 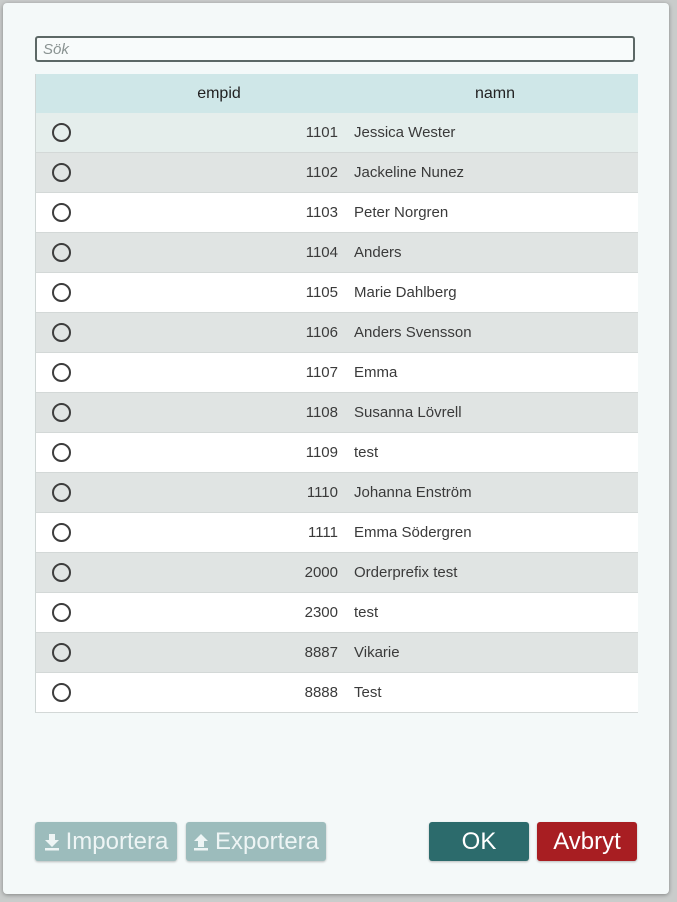 What do you see at coordinates (321, 452) in the screenshot?
I see `cell-empid: 1109` at bounding box center [321, 452].